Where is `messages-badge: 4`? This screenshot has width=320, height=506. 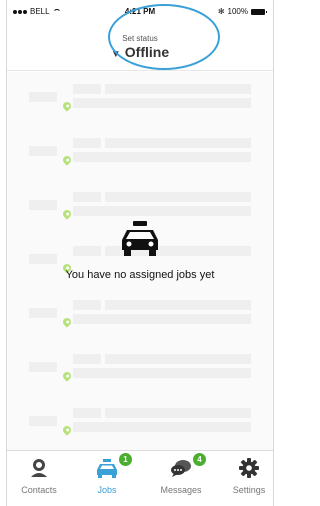 messages-badge: 4 is located at coordinates (199, 459).